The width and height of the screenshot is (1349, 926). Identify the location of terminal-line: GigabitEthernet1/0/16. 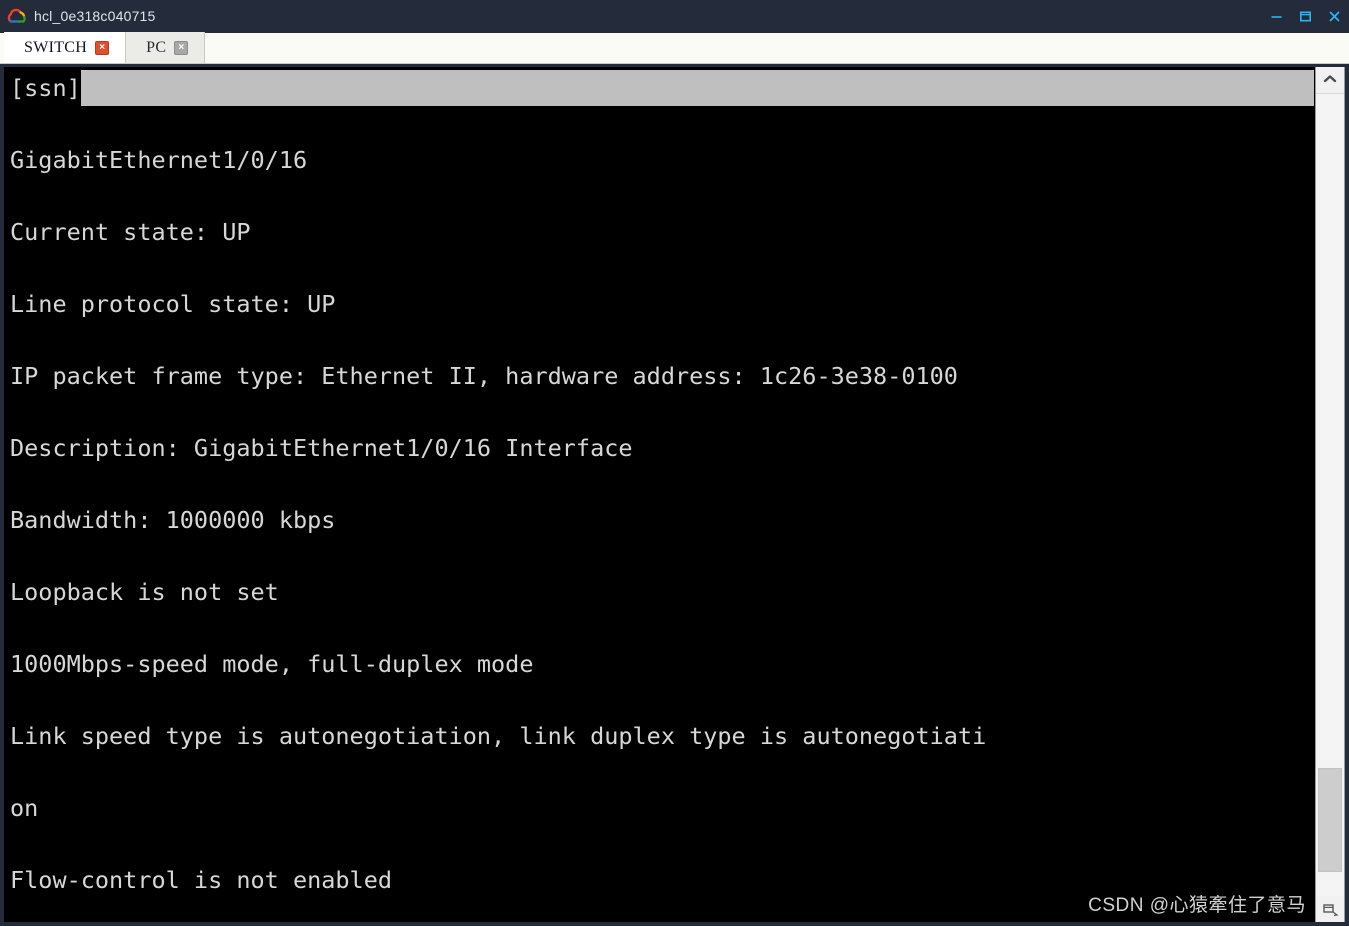
(159, 160).